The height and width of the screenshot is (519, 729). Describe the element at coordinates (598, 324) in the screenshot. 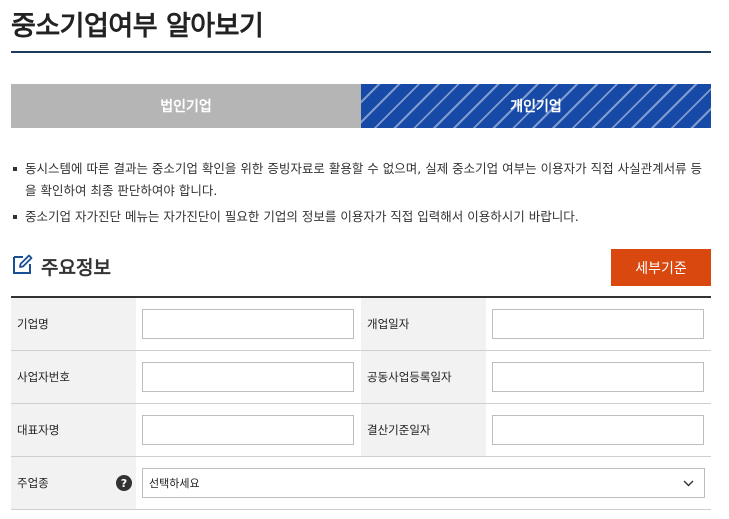

I see `open-date-input` at that location.